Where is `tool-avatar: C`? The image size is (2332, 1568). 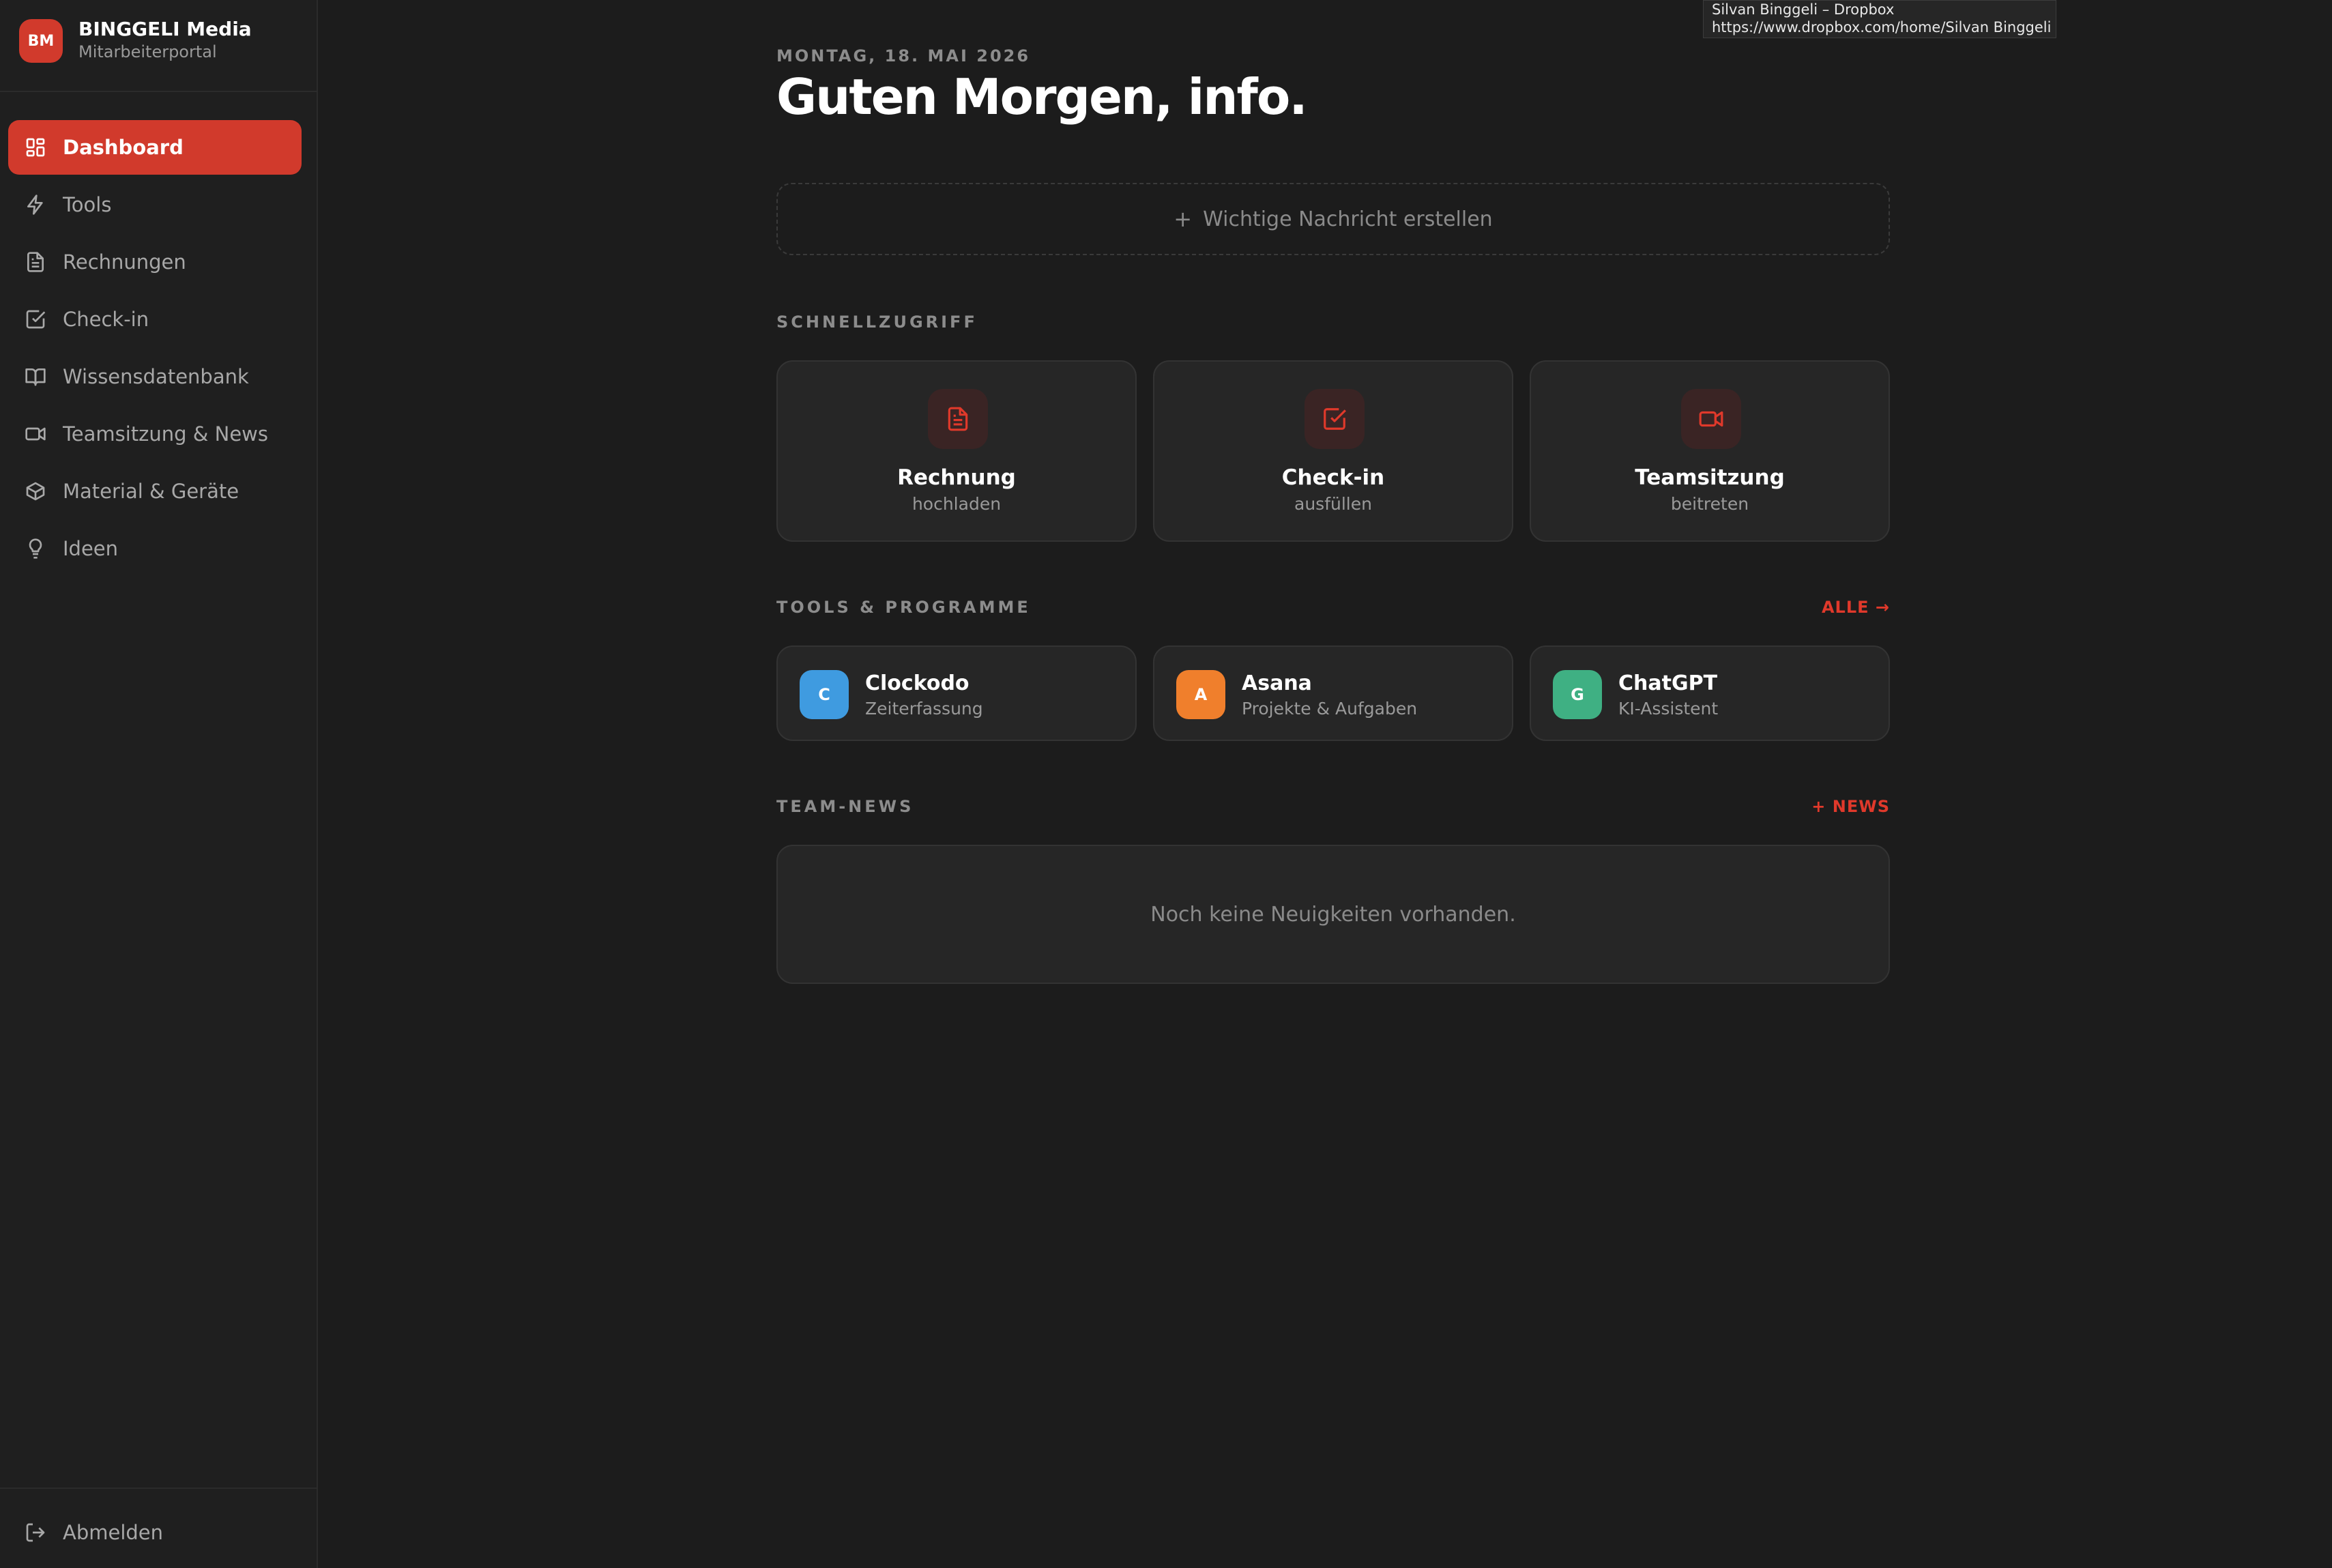
tool-avatar: C is located at coordinates (825, 694).